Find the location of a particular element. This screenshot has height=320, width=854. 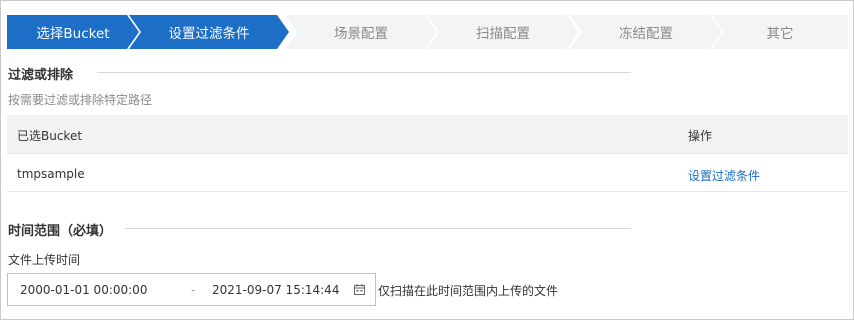

table-header: 已选Bucket 操作 is located at coordinates (427, 134).